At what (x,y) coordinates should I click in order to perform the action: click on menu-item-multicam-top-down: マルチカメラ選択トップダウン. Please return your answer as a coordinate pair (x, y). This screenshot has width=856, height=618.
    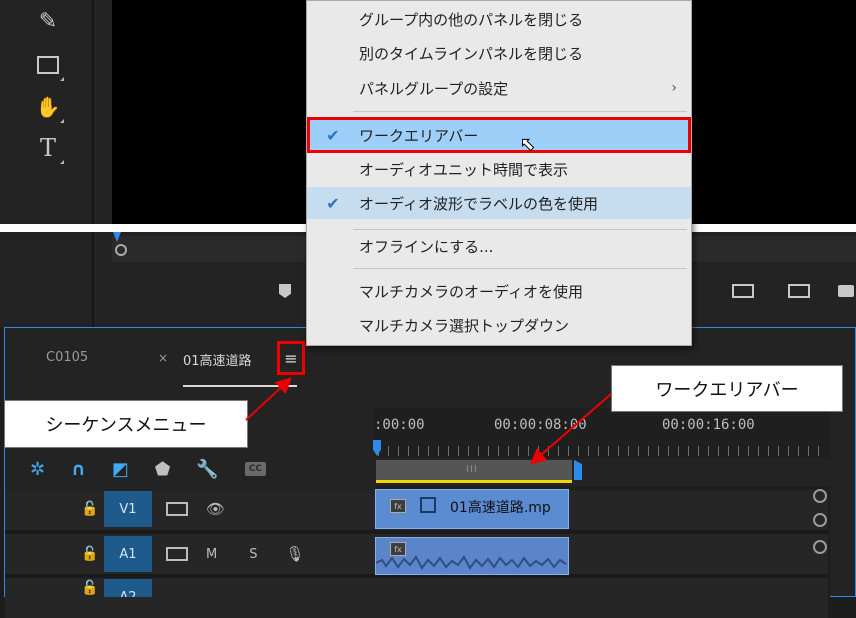
    Looking at the image, I should click on (499, 325).